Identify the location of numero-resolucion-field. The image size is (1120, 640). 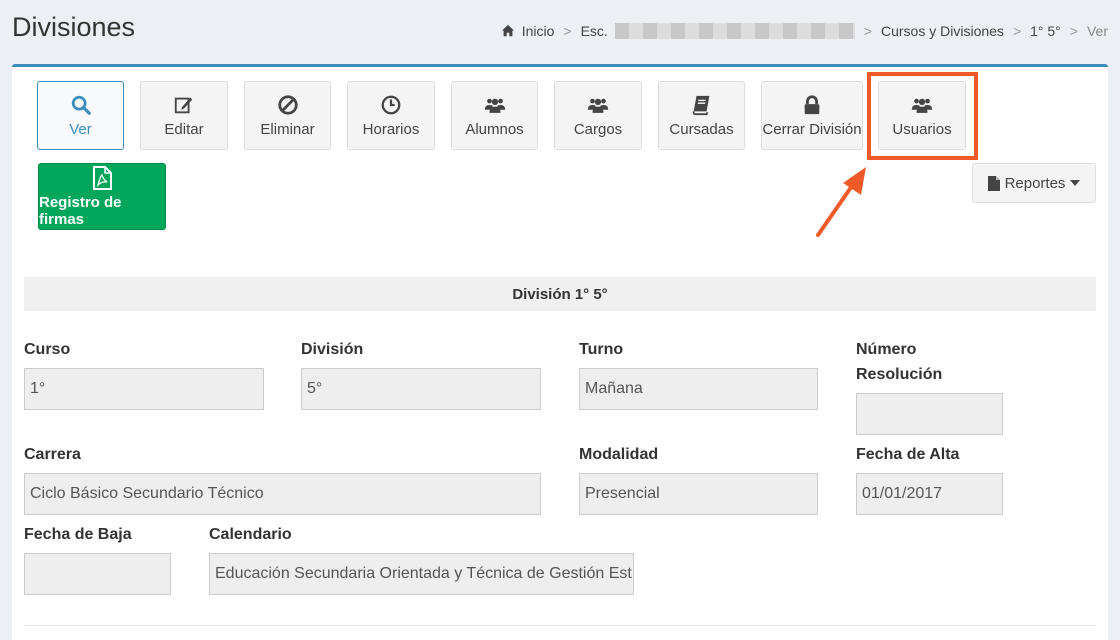
(929, 414).